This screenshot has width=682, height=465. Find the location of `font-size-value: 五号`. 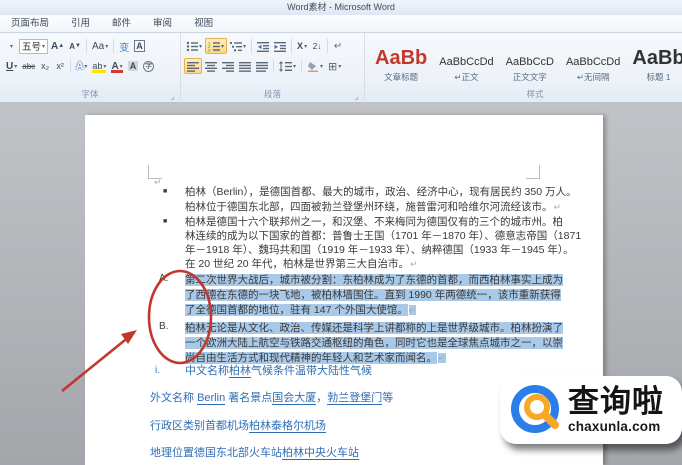

font-size-value: 五号 is located at coordinates (32, 47).